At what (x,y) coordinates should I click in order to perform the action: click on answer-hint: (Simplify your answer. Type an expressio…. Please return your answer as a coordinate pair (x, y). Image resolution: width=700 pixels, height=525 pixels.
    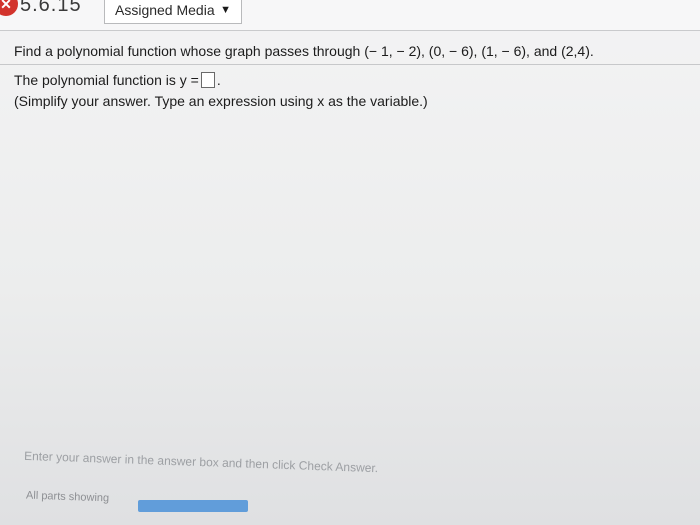
    Looking at the image, I should click on (221, 101).